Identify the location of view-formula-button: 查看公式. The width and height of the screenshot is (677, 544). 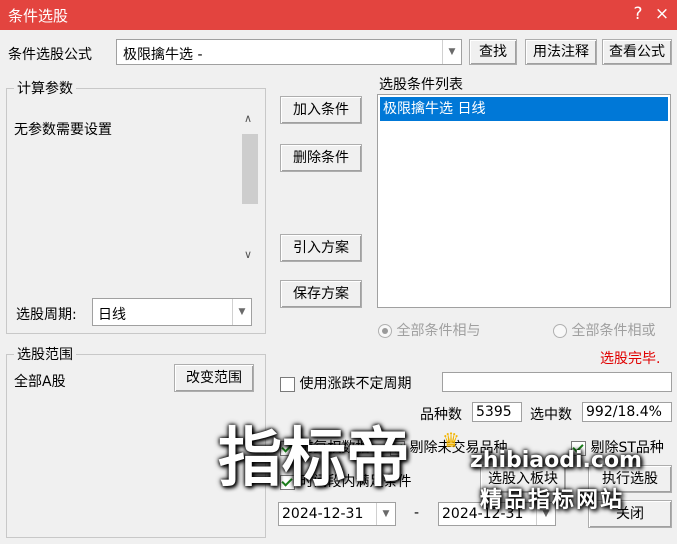
(637, 52).